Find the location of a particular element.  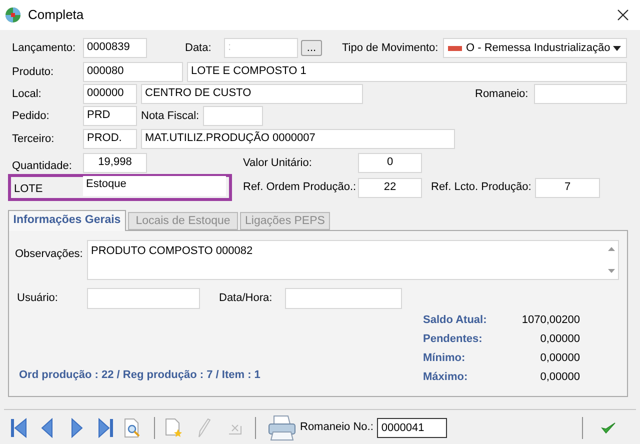

field-label: Produto: is located at coordinates (33, 72).